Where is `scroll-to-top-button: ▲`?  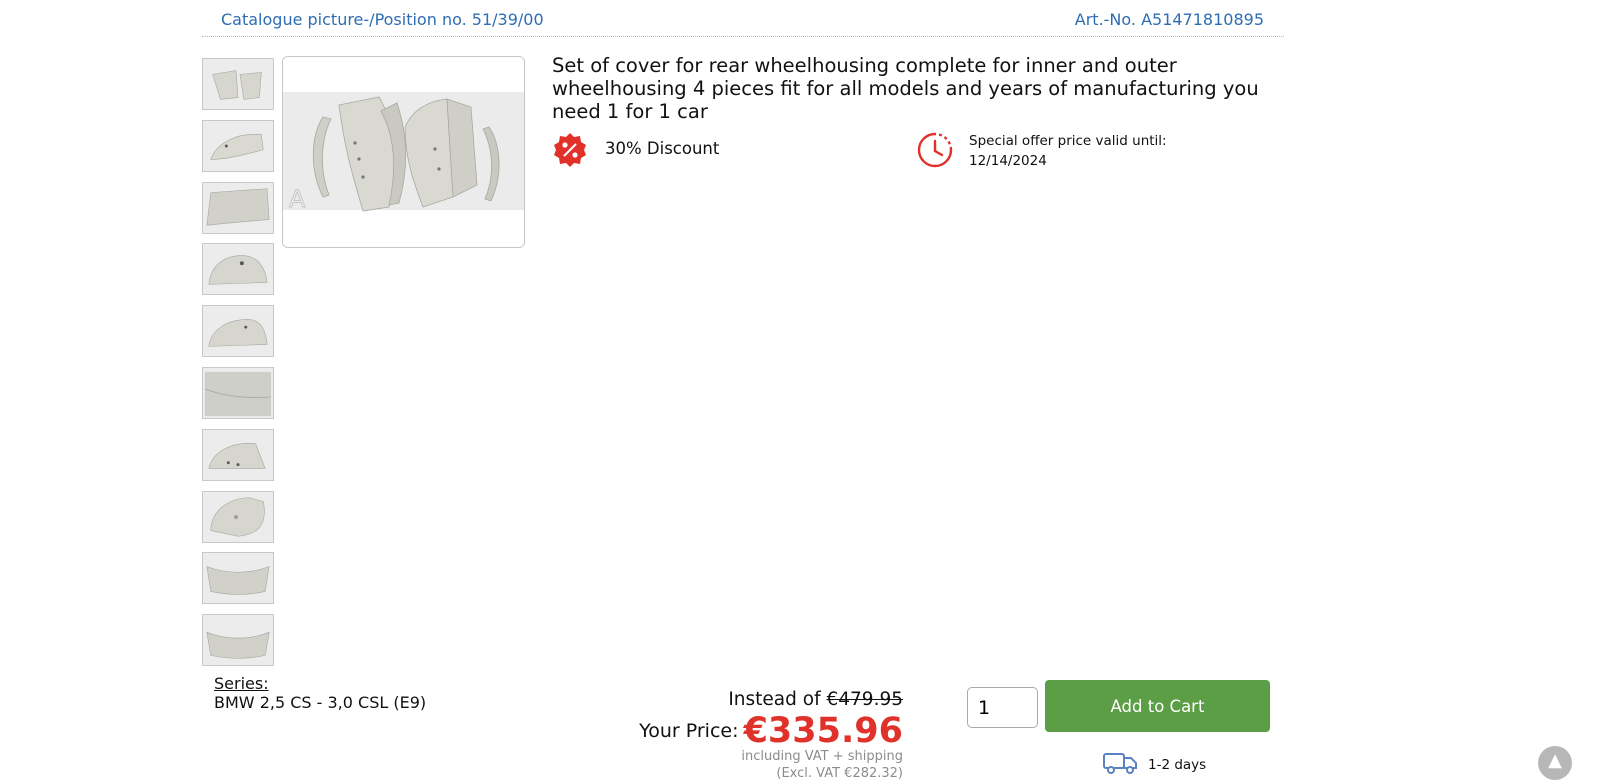
scroll-to-top-button: ▲ is located at coordinates (1555, 763).